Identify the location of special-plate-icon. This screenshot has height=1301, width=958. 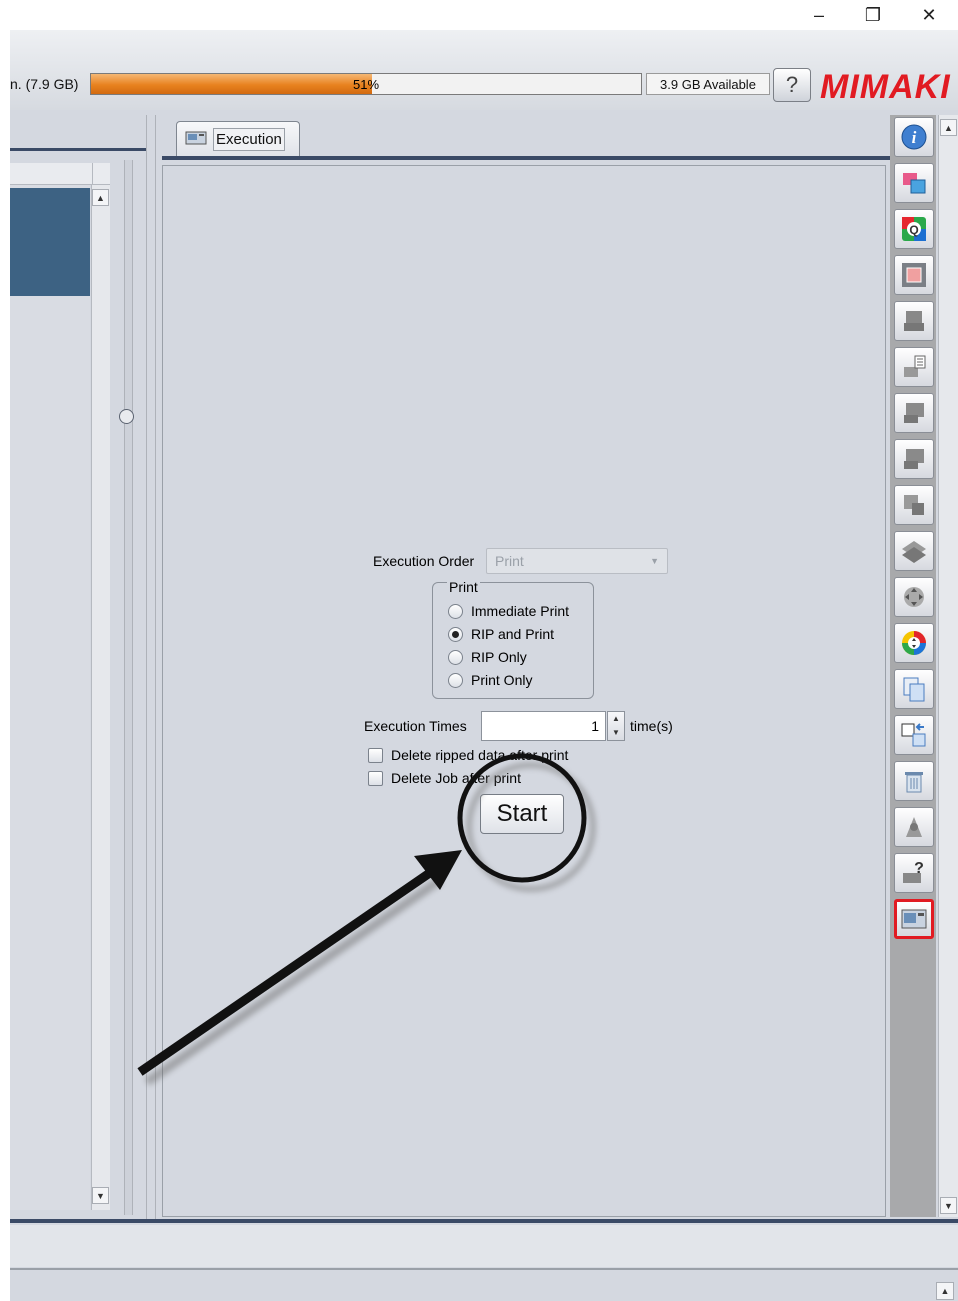
(914, 505).